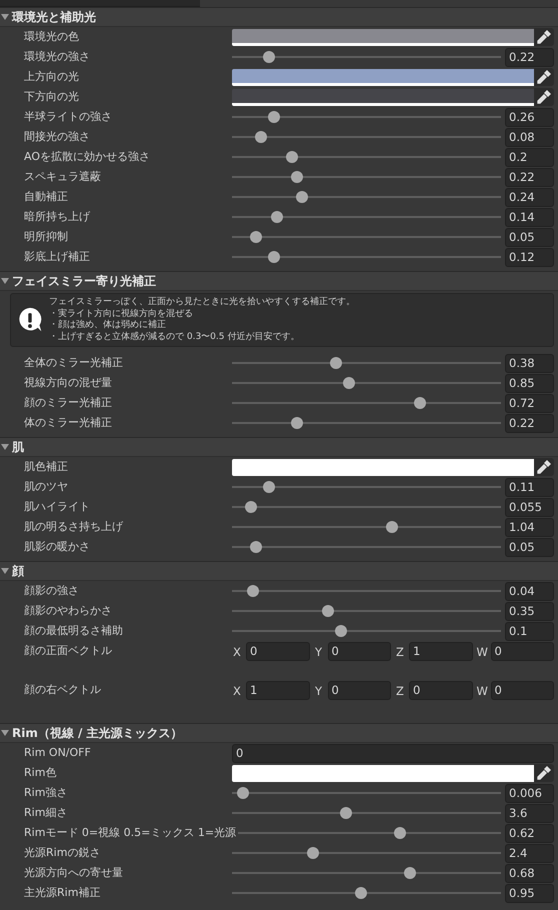  I want to click on number-field: 0.38, so click(529, 363).